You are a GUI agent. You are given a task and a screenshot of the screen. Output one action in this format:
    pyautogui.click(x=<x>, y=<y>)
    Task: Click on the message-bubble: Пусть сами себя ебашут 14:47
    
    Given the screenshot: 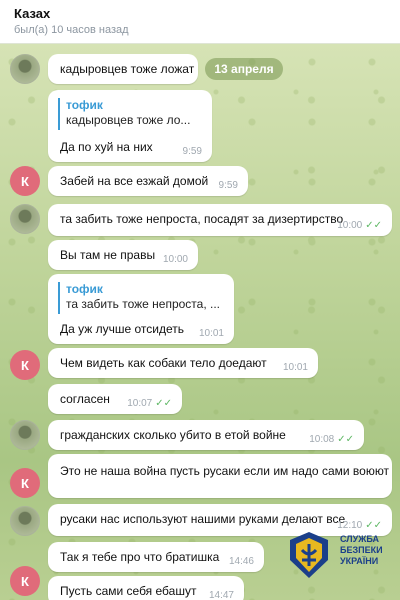 What is the action you would take?
    pyautogui.click(x=146, y=588)
    